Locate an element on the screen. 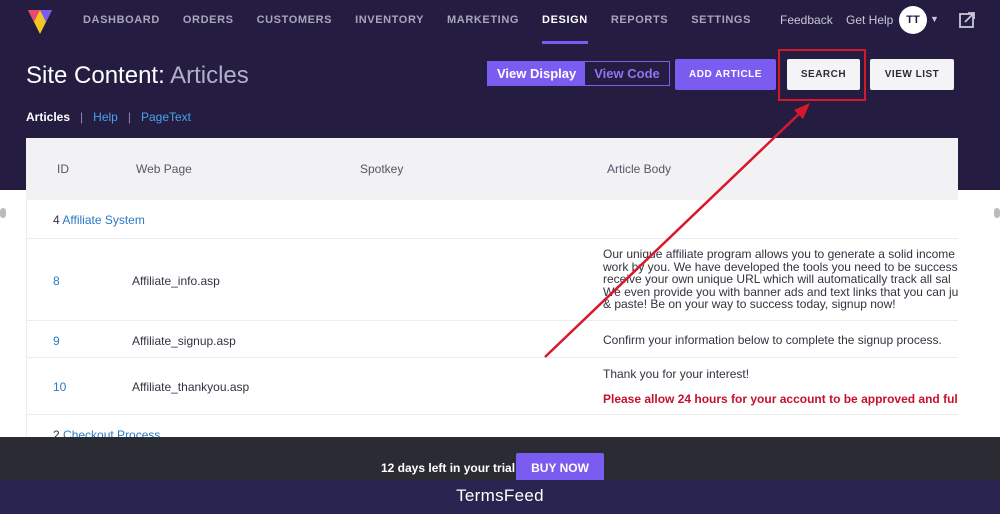  nav-item-inventory: INVENTORY is located at coordinates (389, 22).